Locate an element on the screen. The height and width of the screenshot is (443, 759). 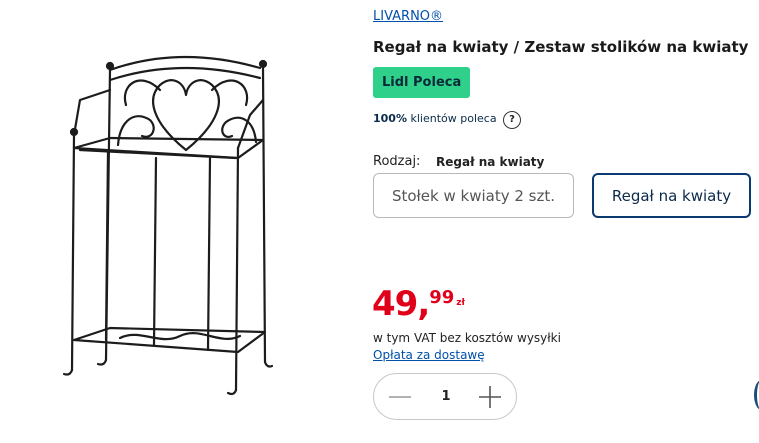
quantity-stepper: 1 is located at coordinates (445, 396).